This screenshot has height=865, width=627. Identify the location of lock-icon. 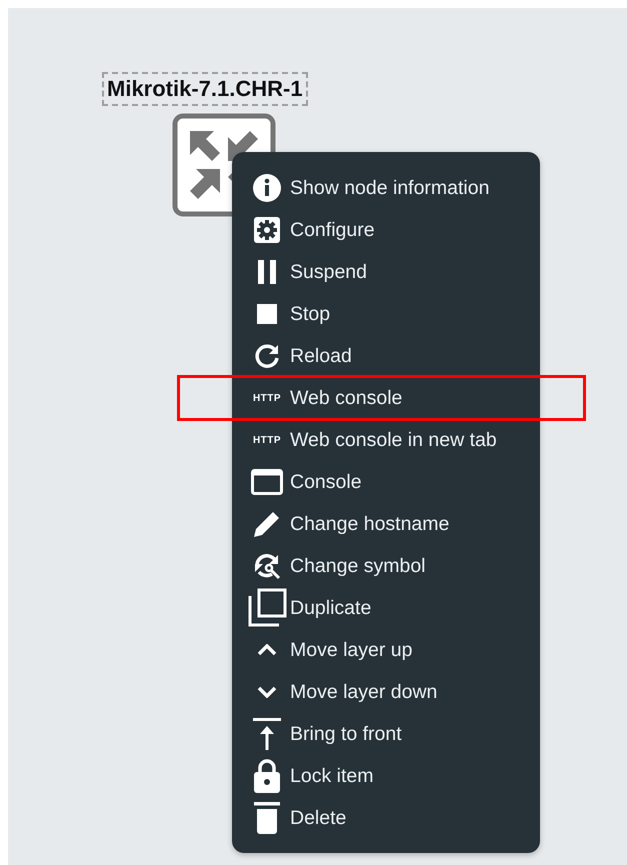
(267, 776).